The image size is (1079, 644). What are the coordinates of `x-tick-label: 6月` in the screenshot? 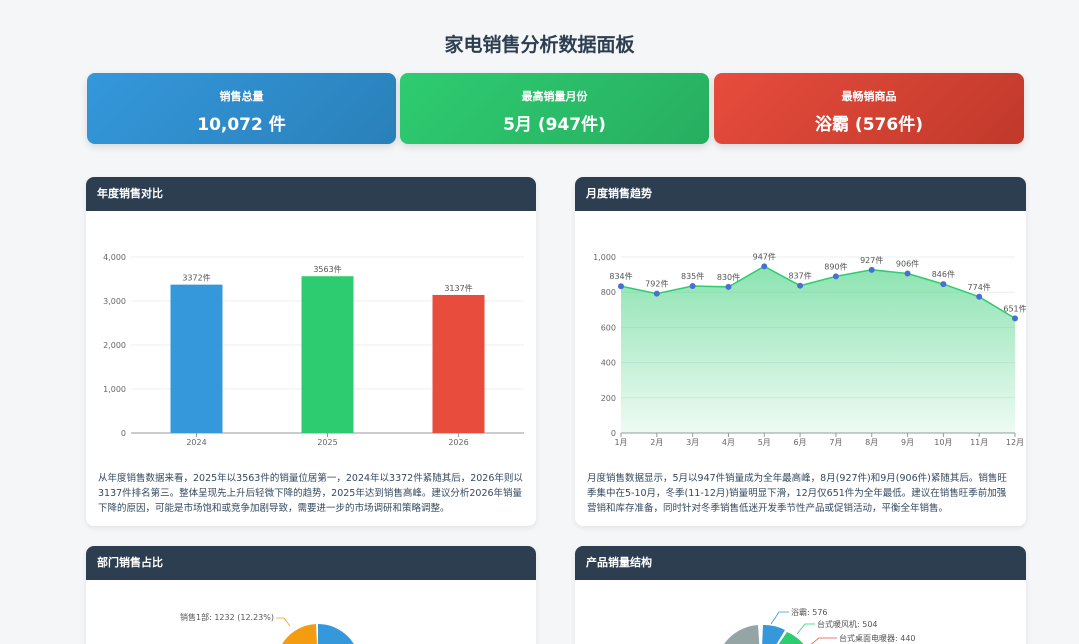 It's located at (800, 442).